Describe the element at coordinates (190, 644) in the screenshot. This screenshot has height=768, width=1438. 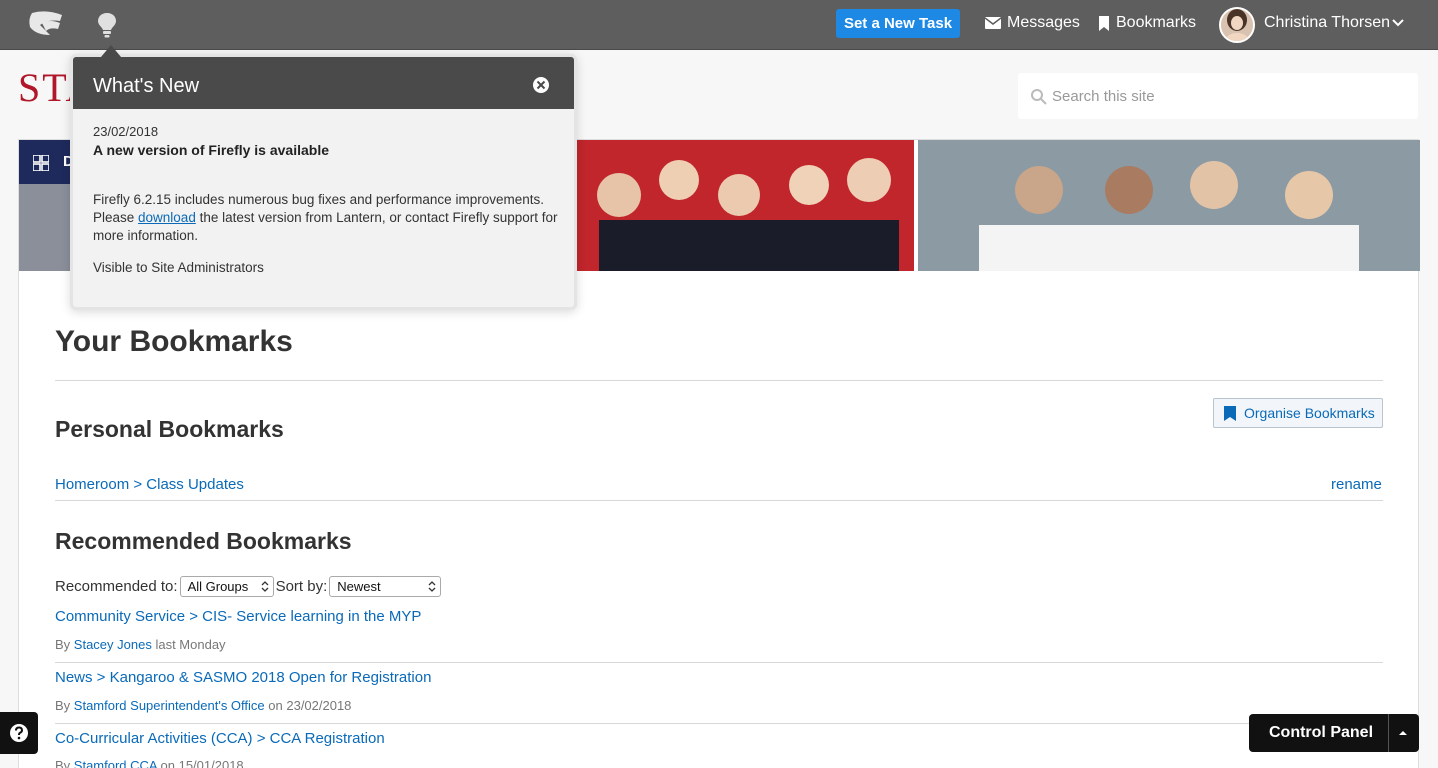
I see `bookmark-date: last Monday` at that location.